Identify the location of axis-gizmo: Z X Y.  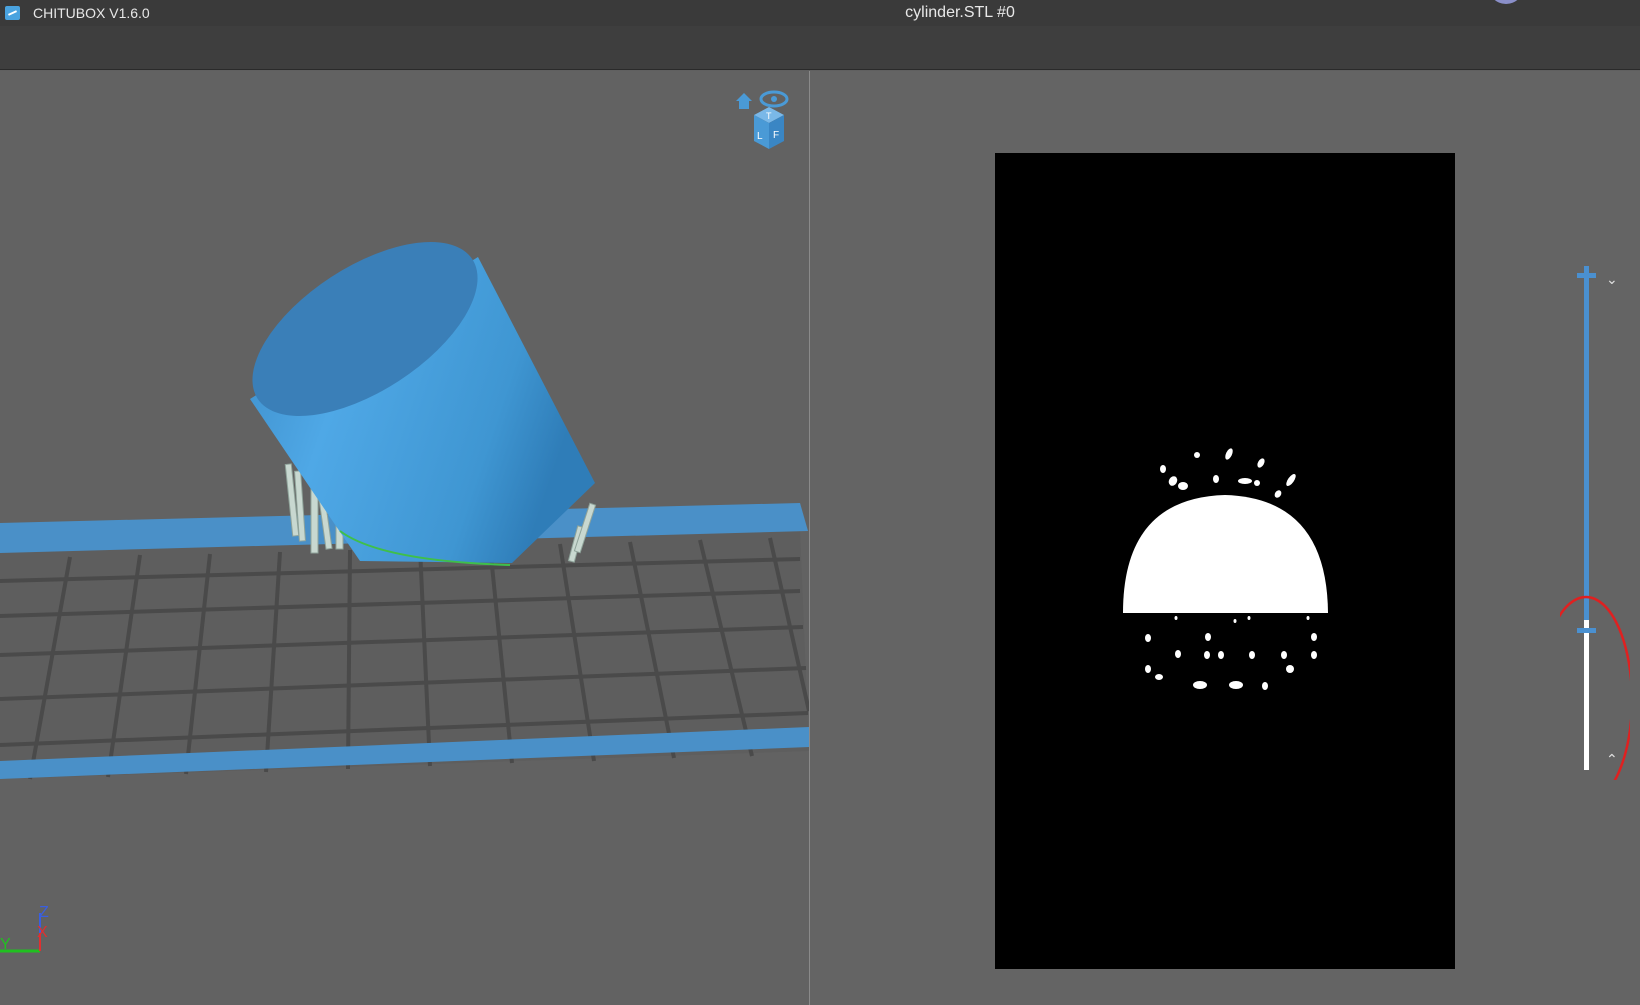
(30, 929).